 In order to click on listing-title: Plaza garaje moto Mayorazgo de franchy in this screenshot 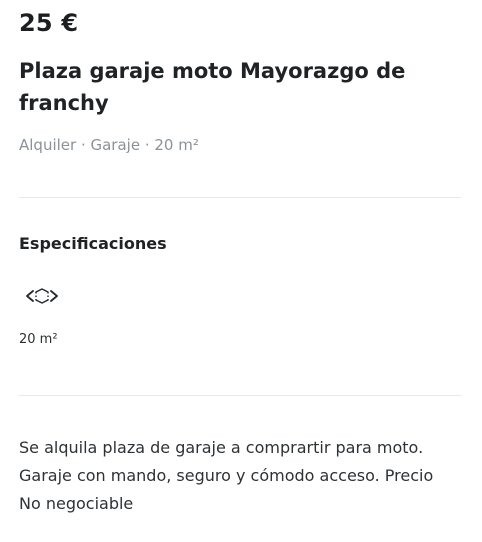, I will do `click(212, 87)`.